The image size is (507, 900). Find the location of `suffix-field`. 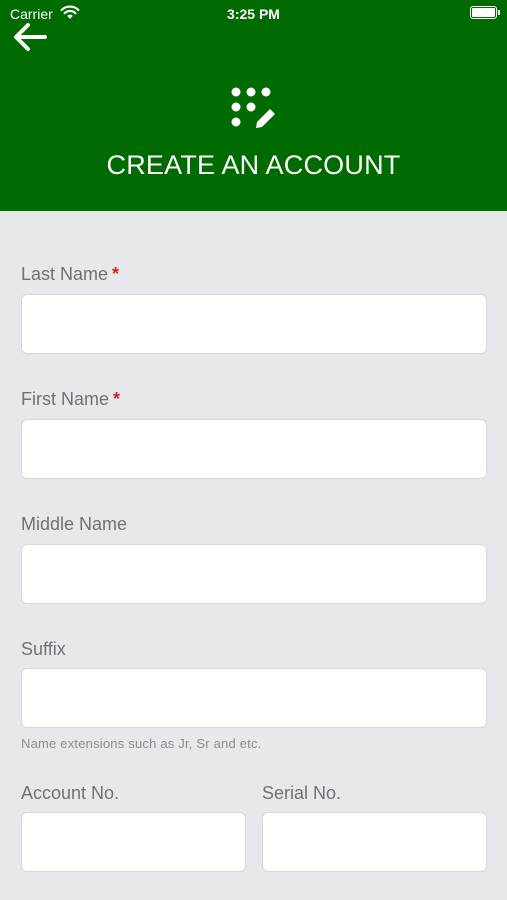

suffix-field is located at coordinates (254, 698).